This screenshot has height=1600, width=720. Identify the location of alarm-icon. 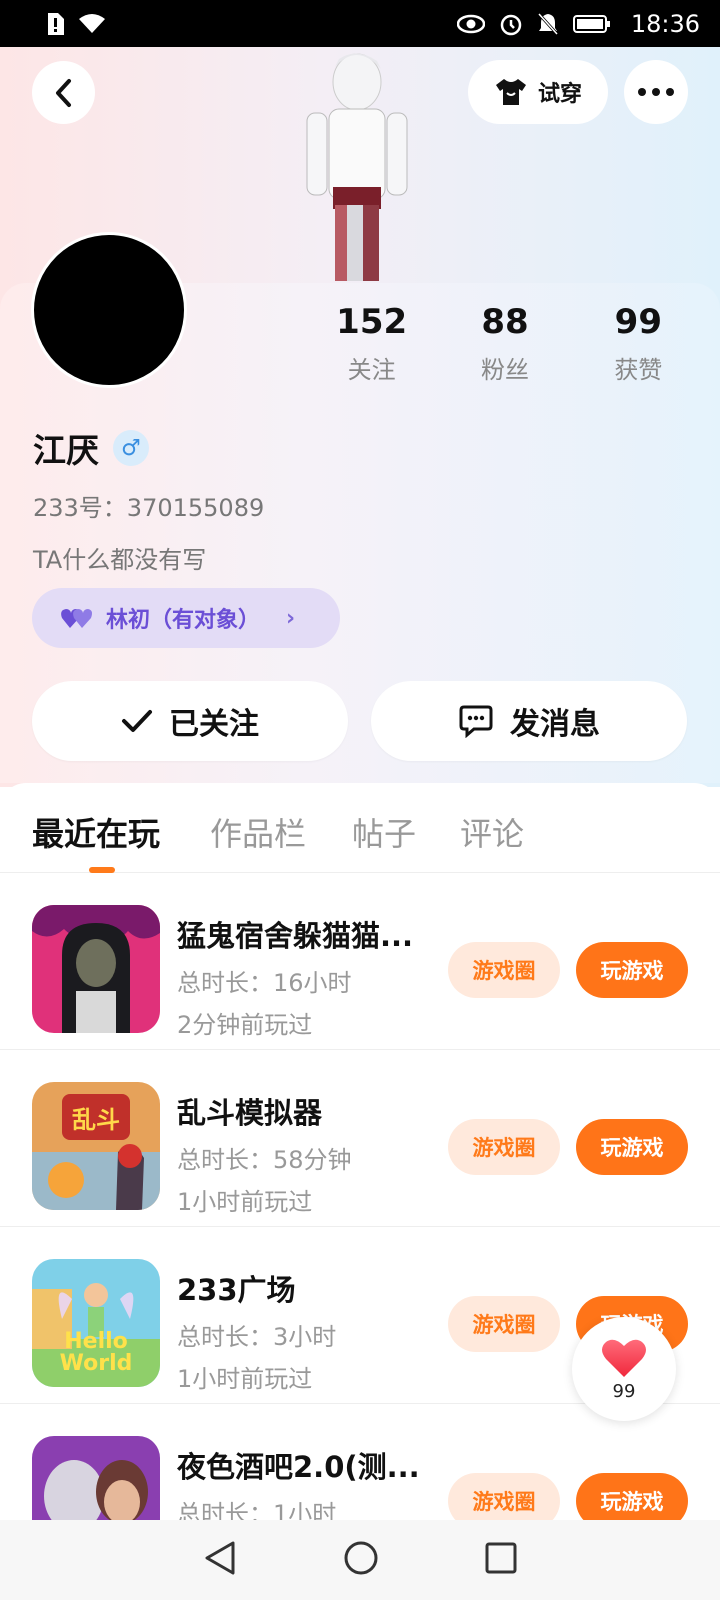
(511, 24).